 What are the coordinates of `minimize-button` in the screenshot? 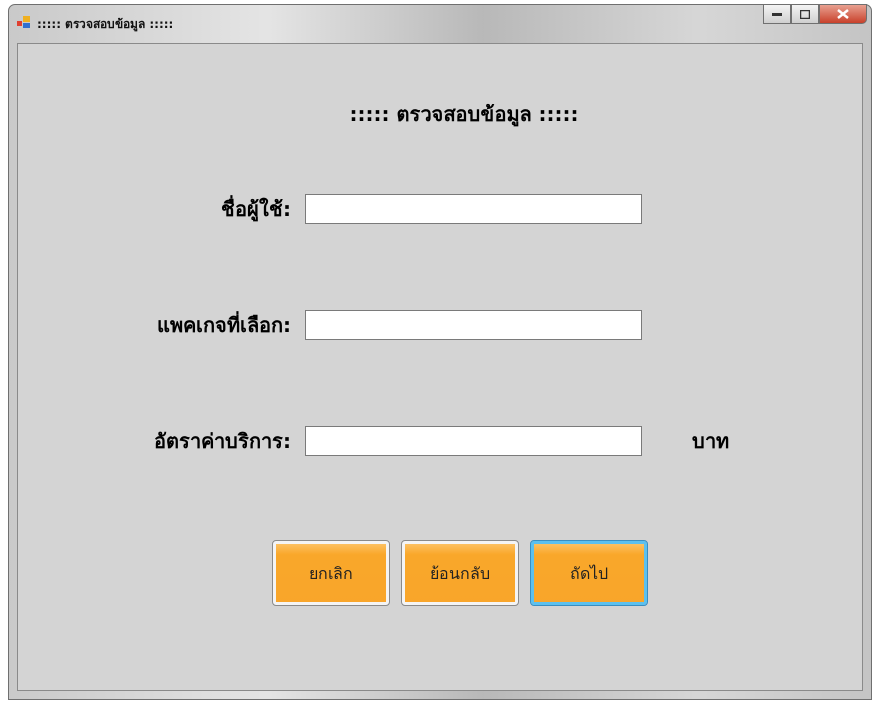 It's located at (777, 14).